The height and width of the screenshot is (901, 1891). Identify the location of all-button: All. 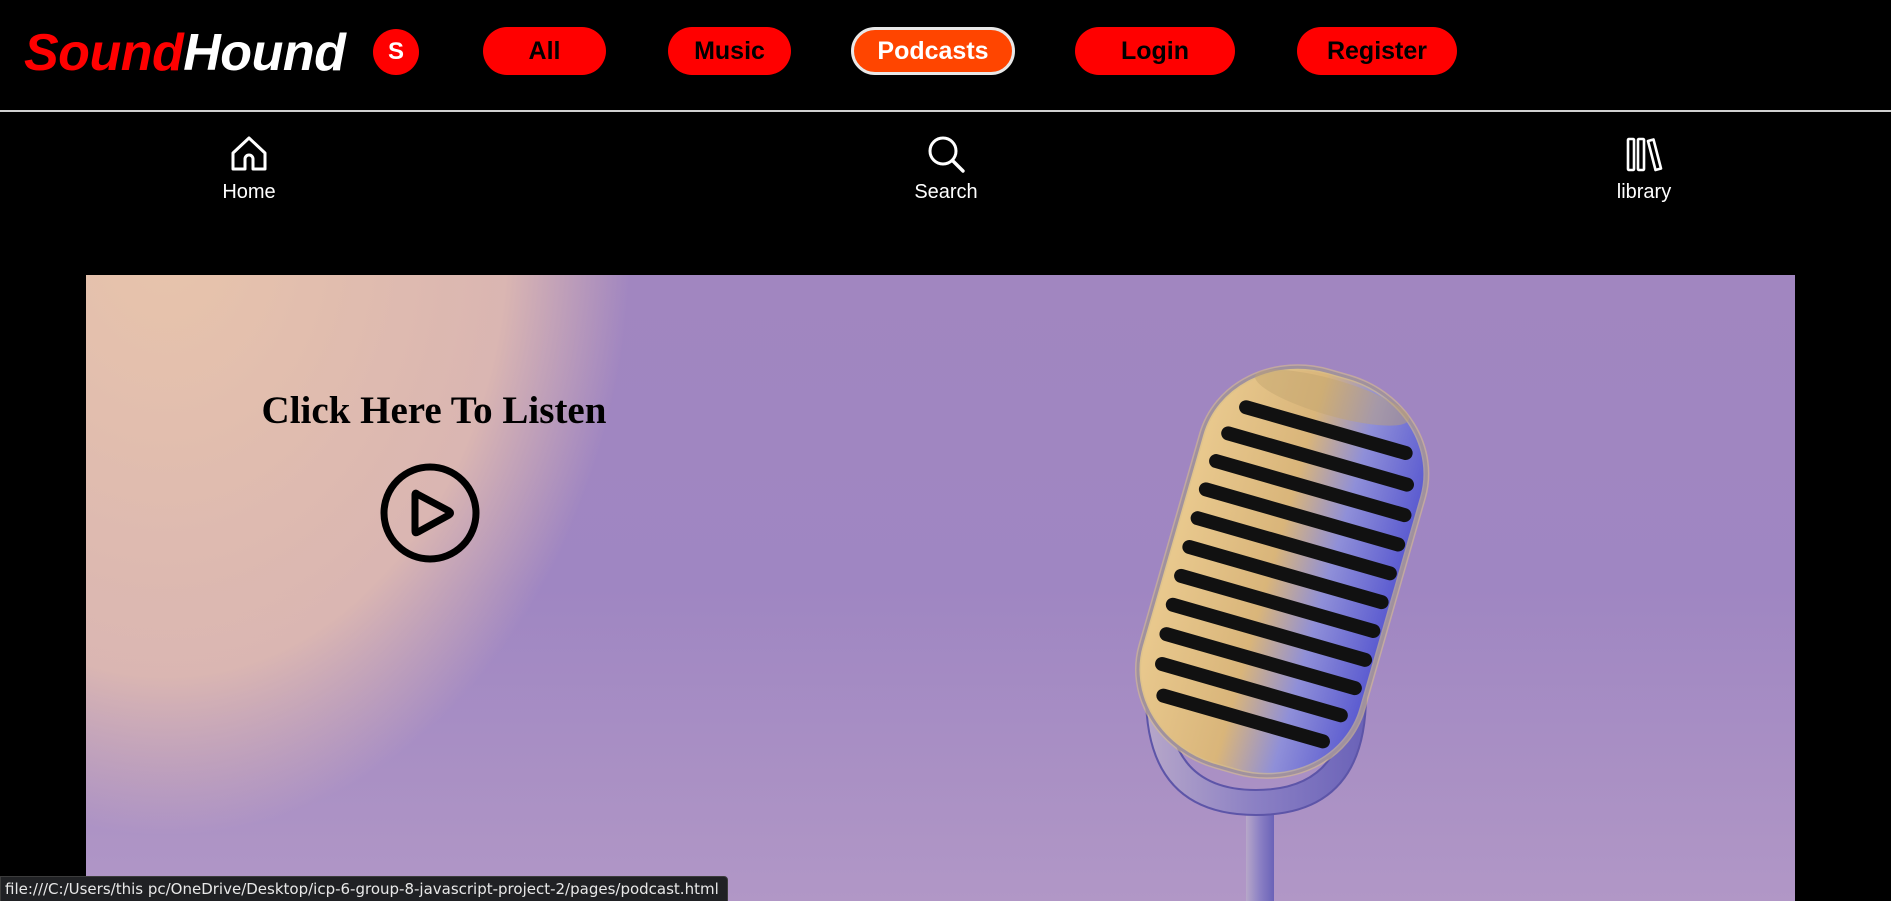
(544, 51).